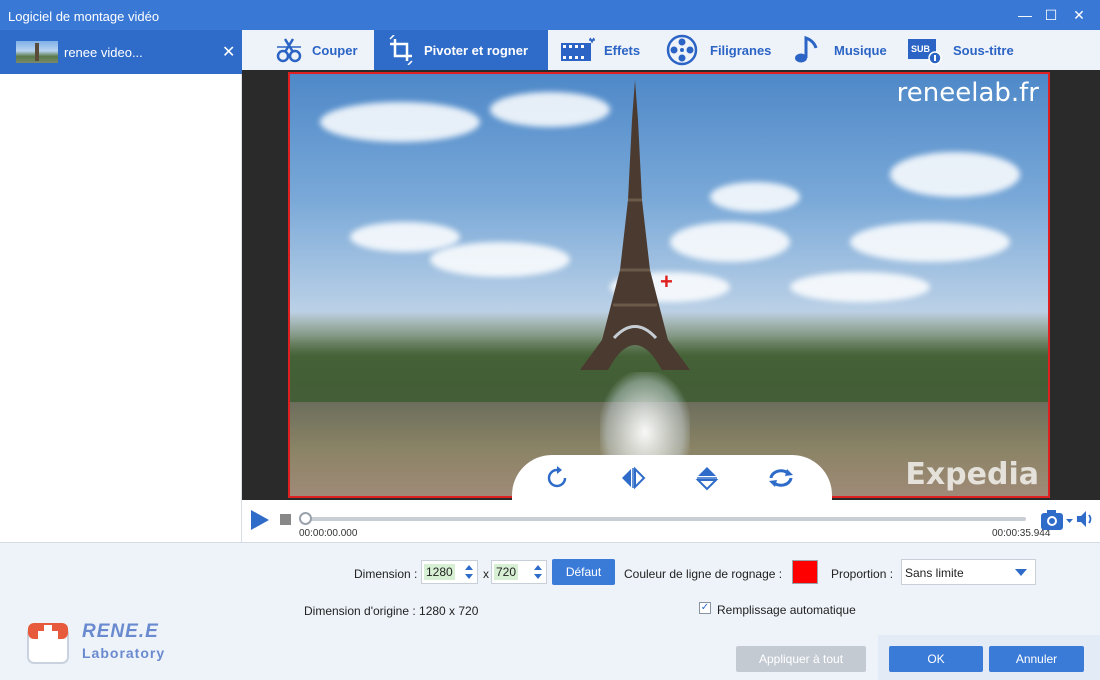 The image size is (1100, 680). I want to click on tab-pivoter-rogner: Pivoter et rogner, so click(461, 50).